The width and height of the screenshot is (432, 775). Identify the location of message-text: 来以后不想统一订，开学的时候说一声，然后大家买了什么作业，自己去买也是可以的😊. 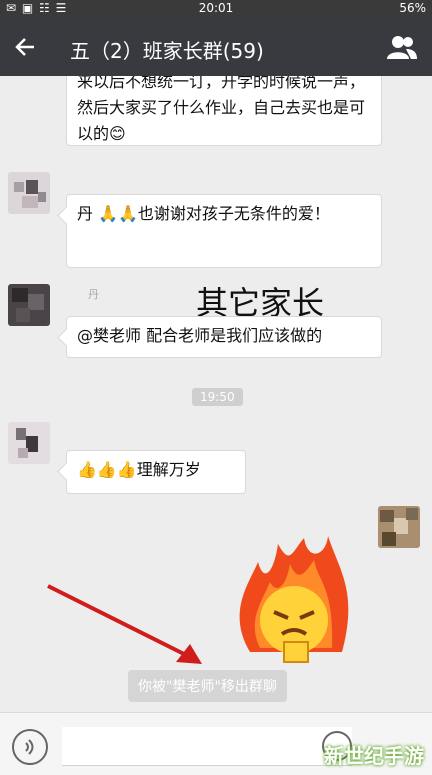
(221, 109).